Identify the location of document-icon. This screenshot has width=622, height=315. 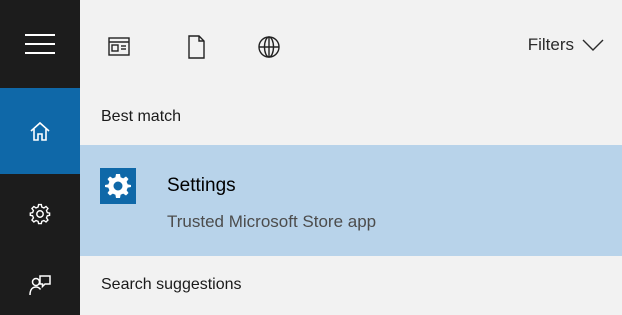
(196, 47).